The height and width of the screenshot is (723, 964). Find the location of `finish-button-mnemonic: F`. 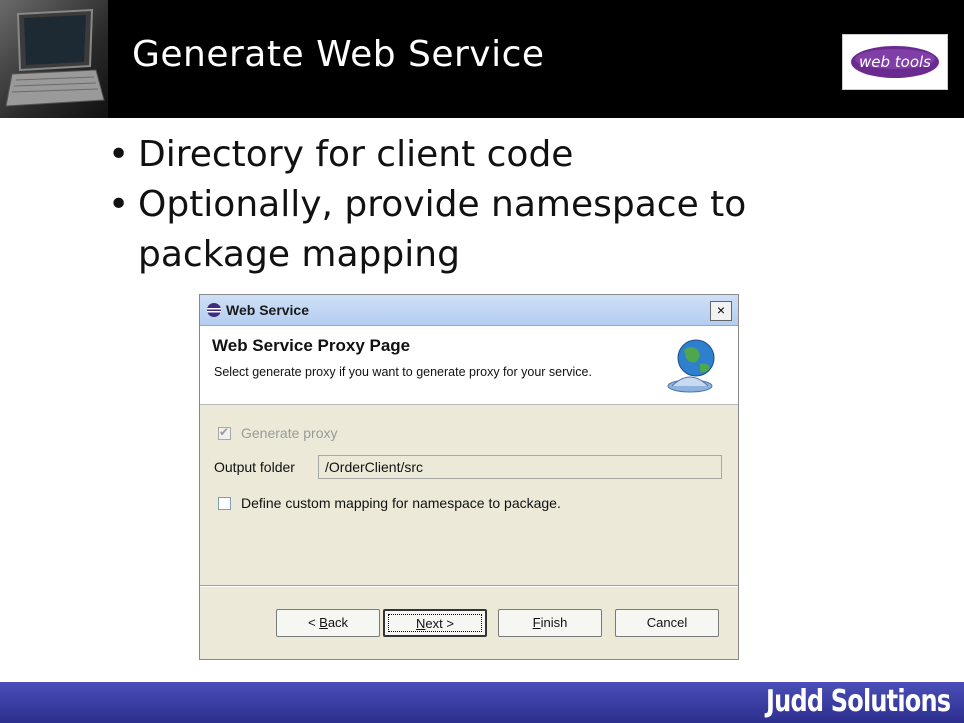

finish-button-mnemonic: F is located at coordinates (536, 622).